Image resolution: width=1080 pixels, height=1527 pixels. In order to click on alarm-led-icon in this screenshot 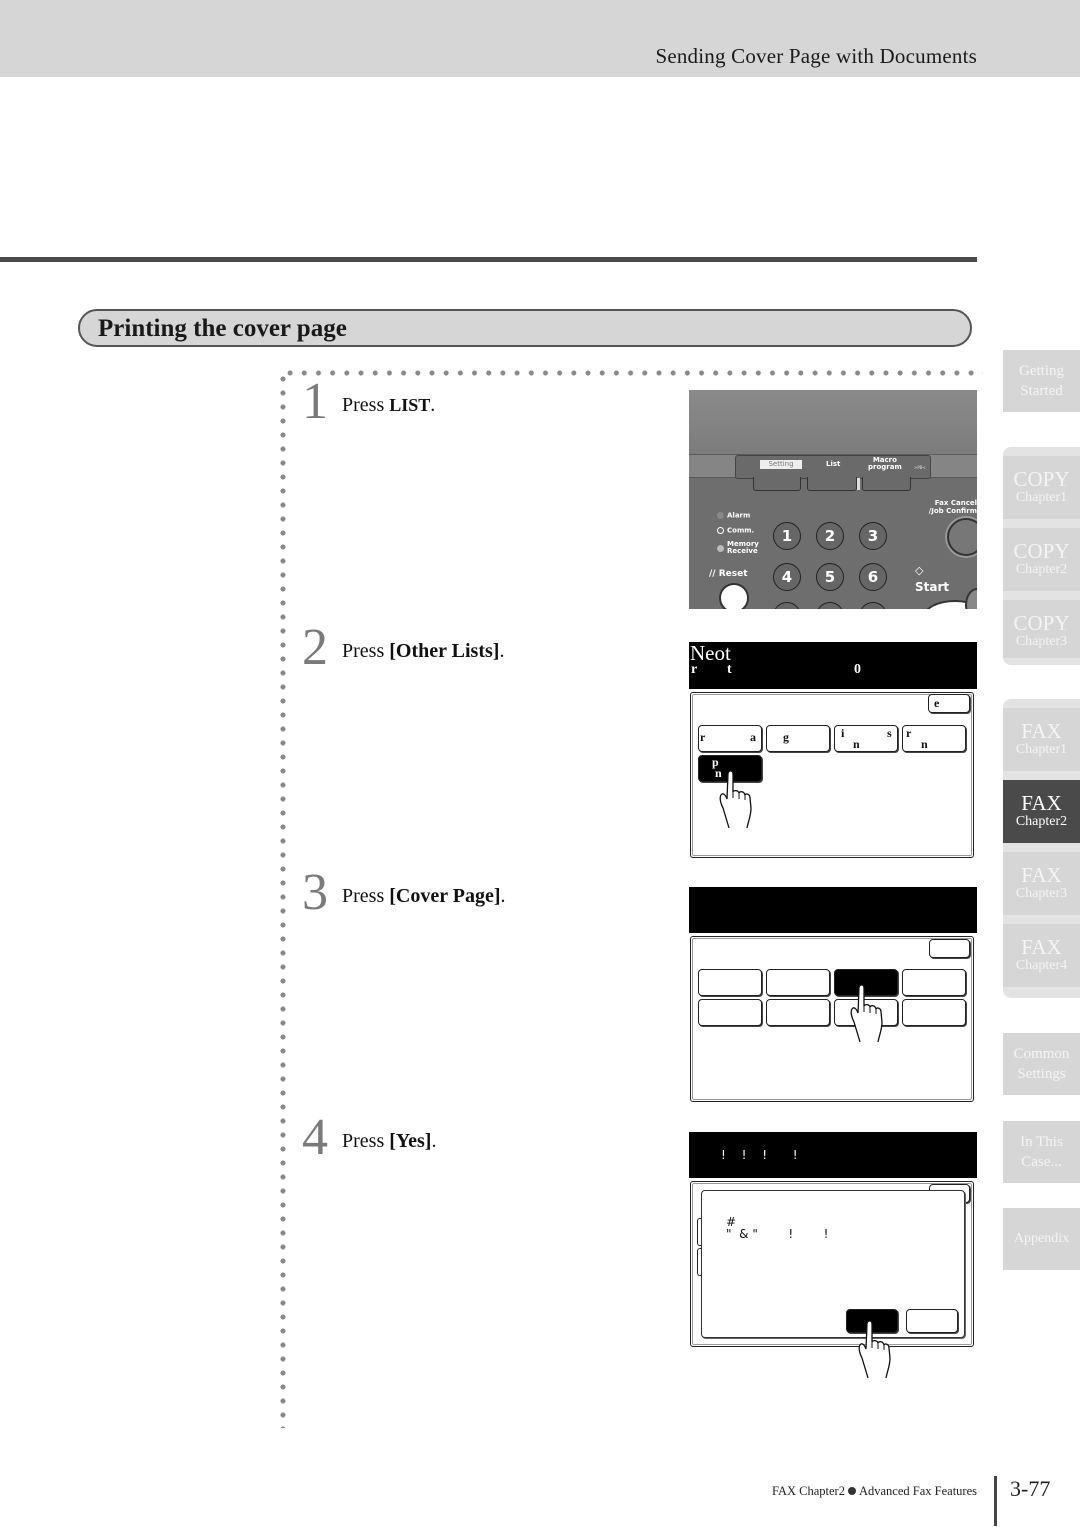, I will do `click(720, 515)`.